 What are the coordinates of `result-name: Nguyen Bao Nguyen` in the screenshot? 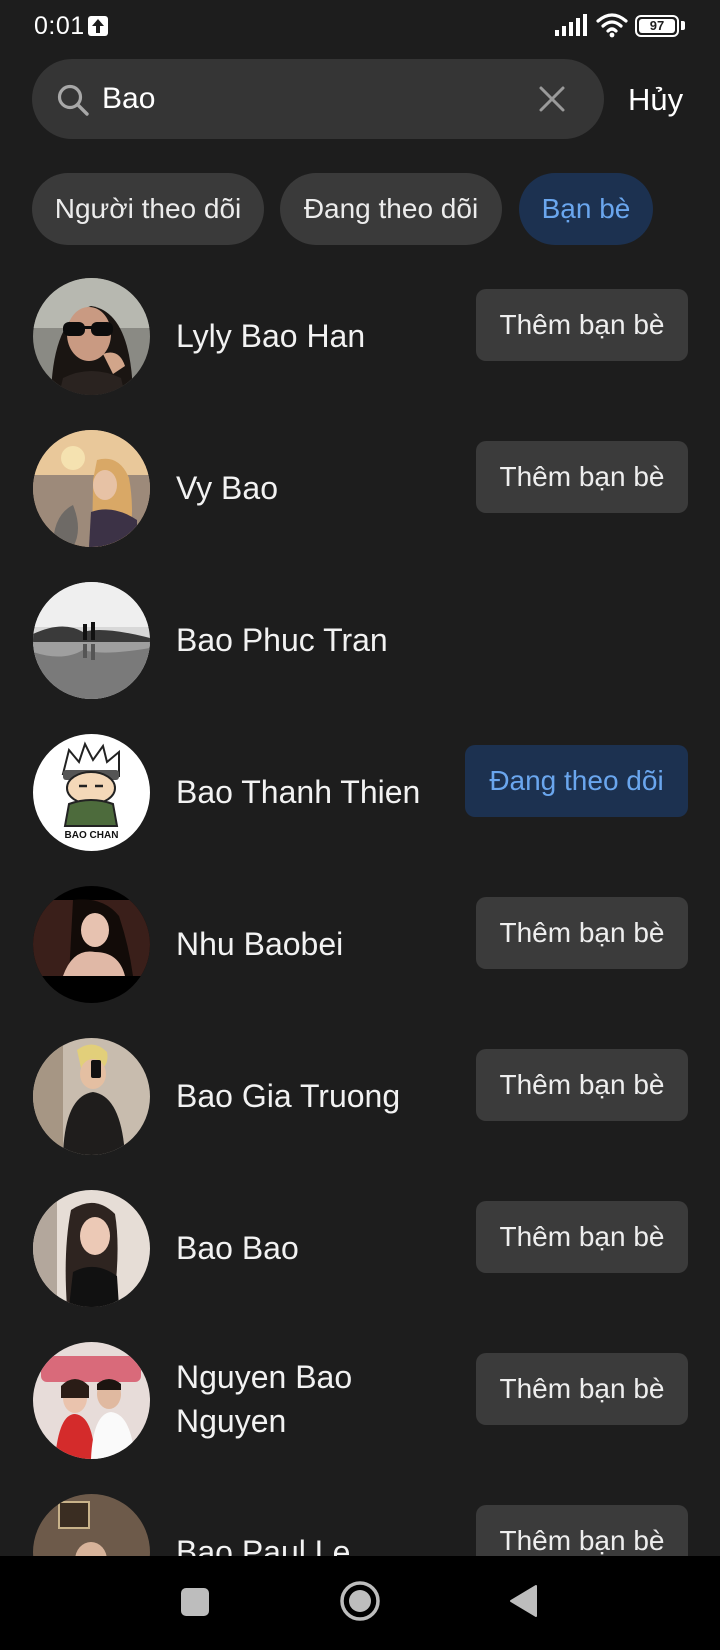 It's located at (264, 1399).